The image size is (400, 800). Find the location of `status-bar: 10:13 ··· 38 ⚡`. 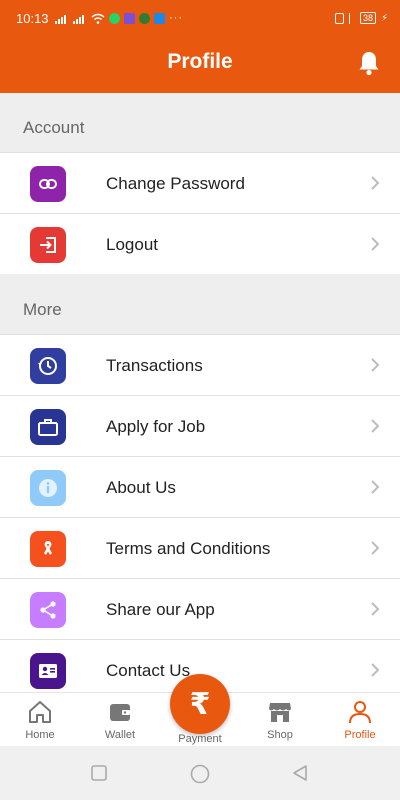

status-bar: 10:13 ··· 38 ⚡ is located at coordinates (200, 19).